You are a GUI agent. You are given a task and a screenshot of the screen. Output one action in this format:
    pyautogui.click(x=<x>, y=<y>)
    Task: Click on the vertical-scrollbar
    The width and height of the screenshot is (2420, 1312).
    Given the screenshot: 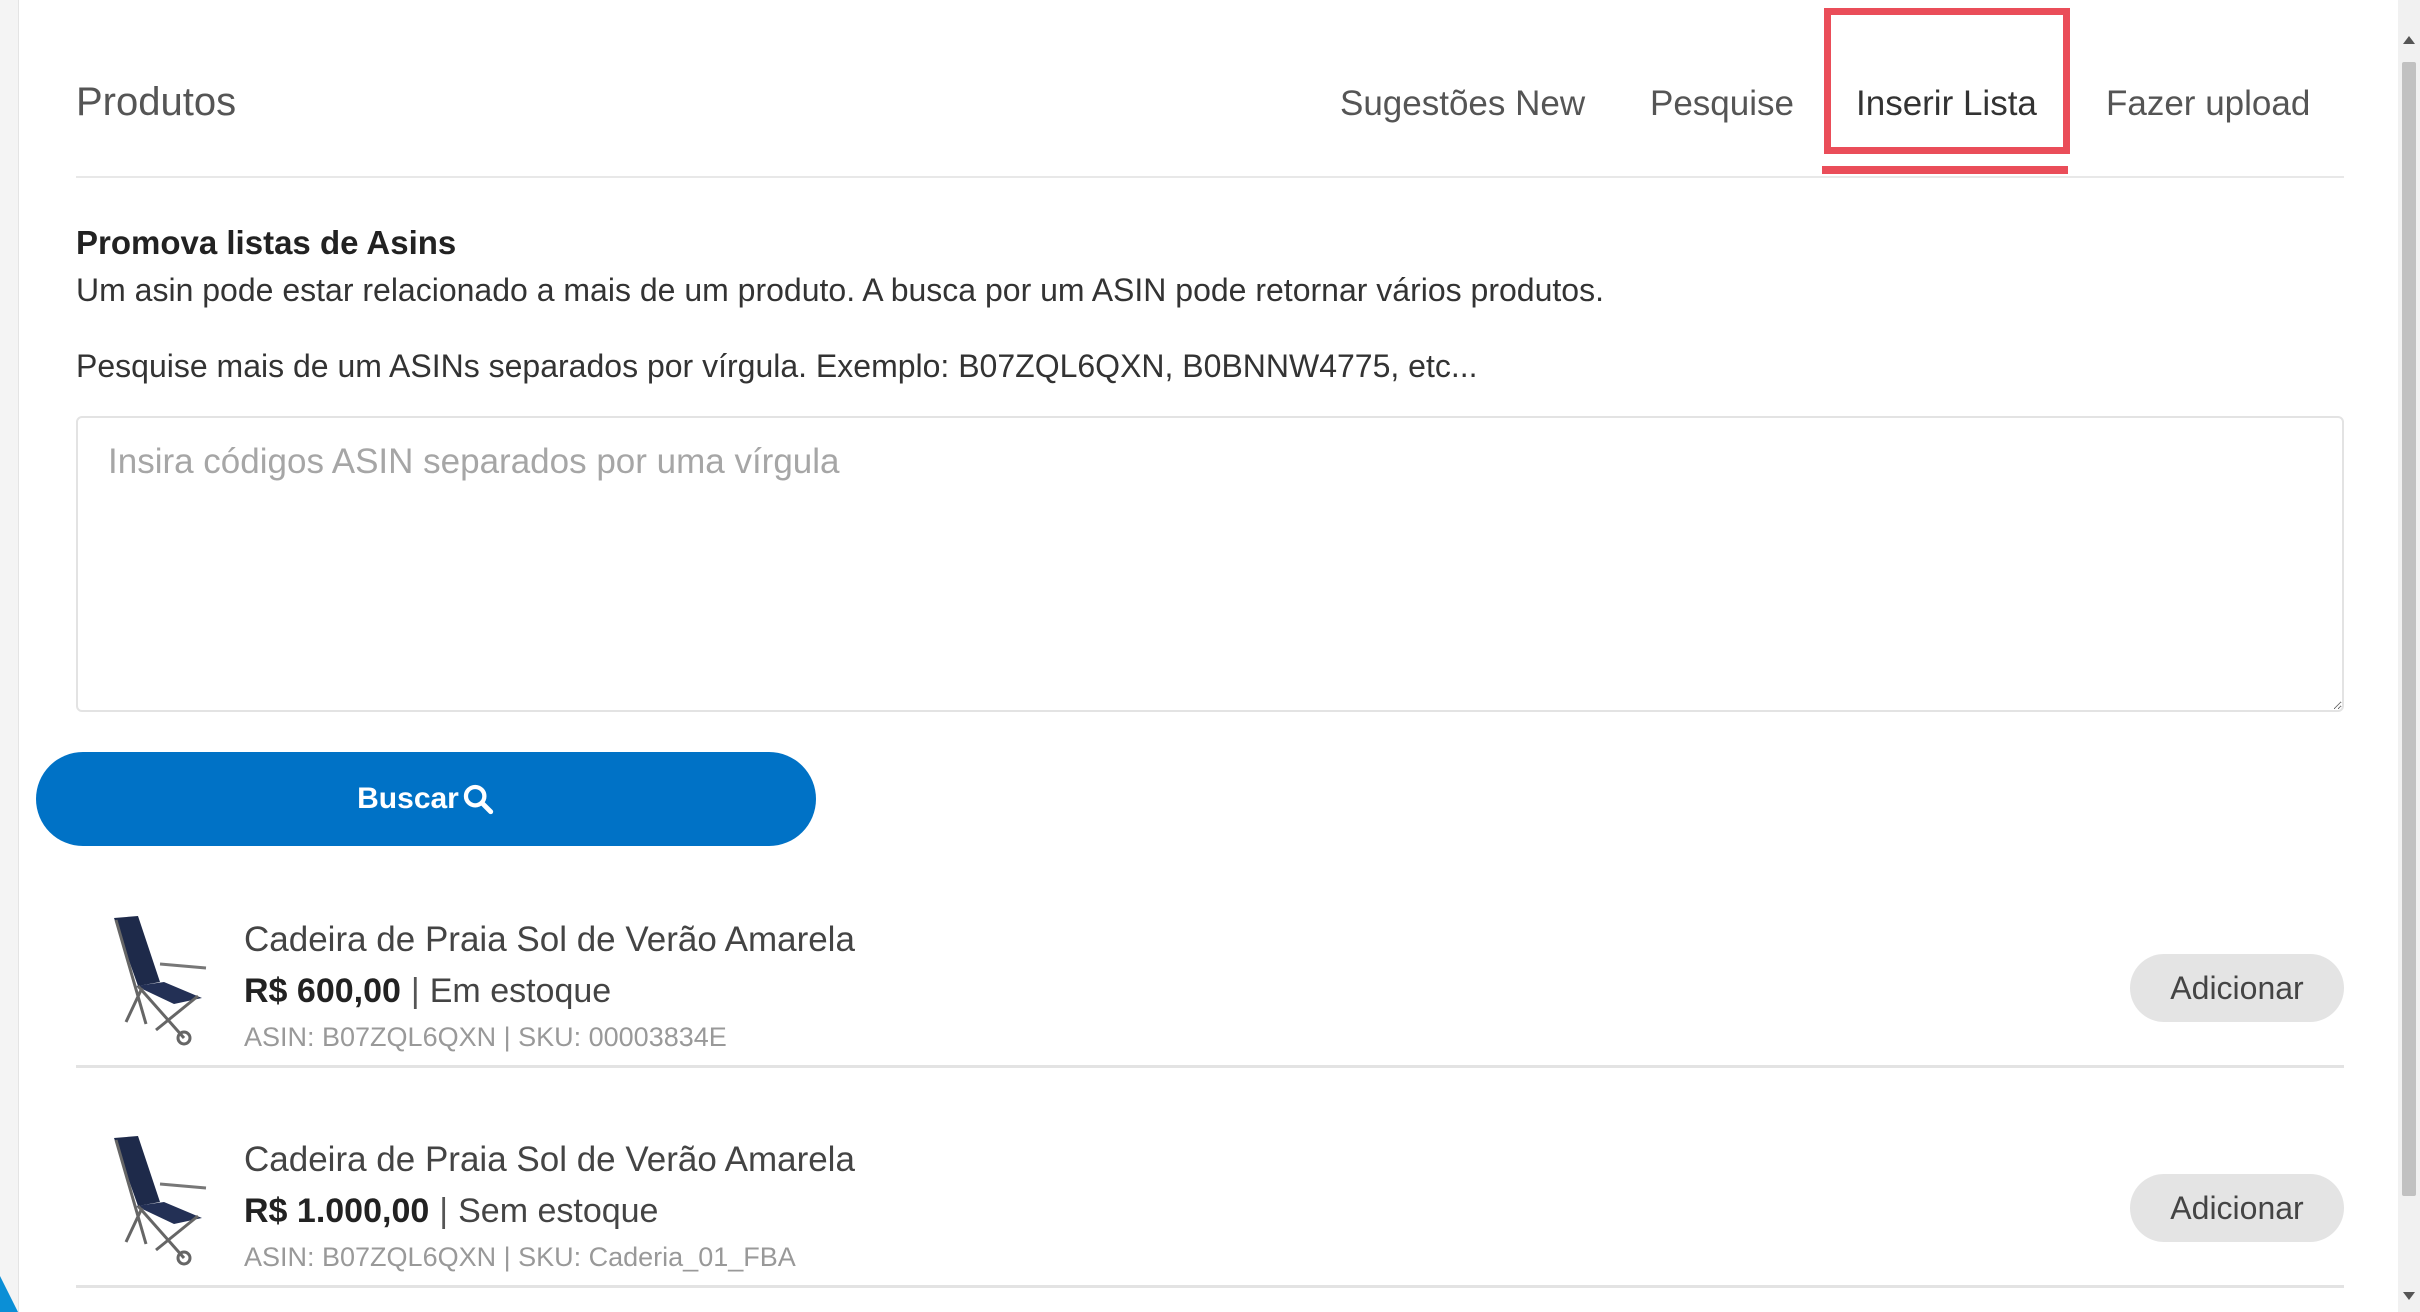 What is the action you would take?
    pyautogui.click(x=2409, y=656)
    